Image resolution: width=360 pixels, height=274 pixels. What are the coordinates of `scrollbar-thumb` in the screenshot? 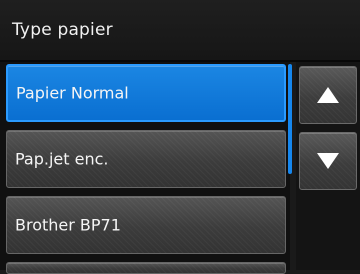 It's located at (290, 119).